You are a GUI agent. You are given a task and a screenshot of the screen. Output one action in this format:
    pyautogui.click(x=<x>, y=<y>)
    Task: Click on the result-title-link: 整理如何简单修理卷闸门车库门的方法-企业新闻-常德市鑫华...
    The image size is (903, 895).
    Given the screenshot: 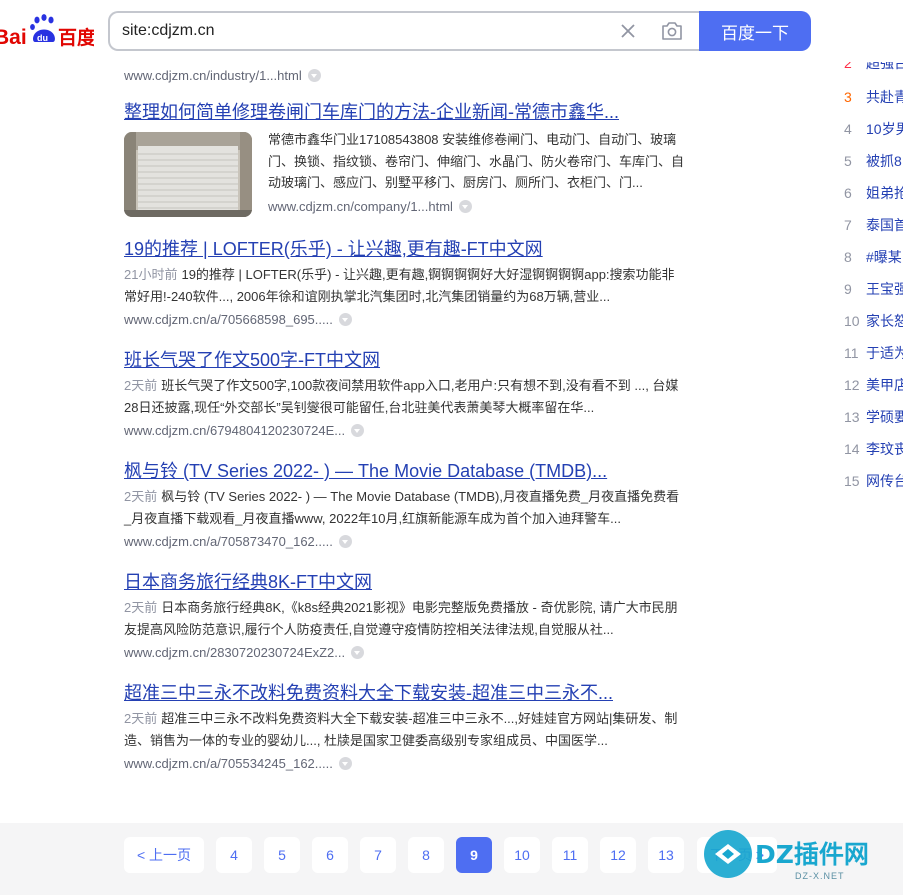 What is the action you would take?
    pyautogui.click(x=409, y=112)
    